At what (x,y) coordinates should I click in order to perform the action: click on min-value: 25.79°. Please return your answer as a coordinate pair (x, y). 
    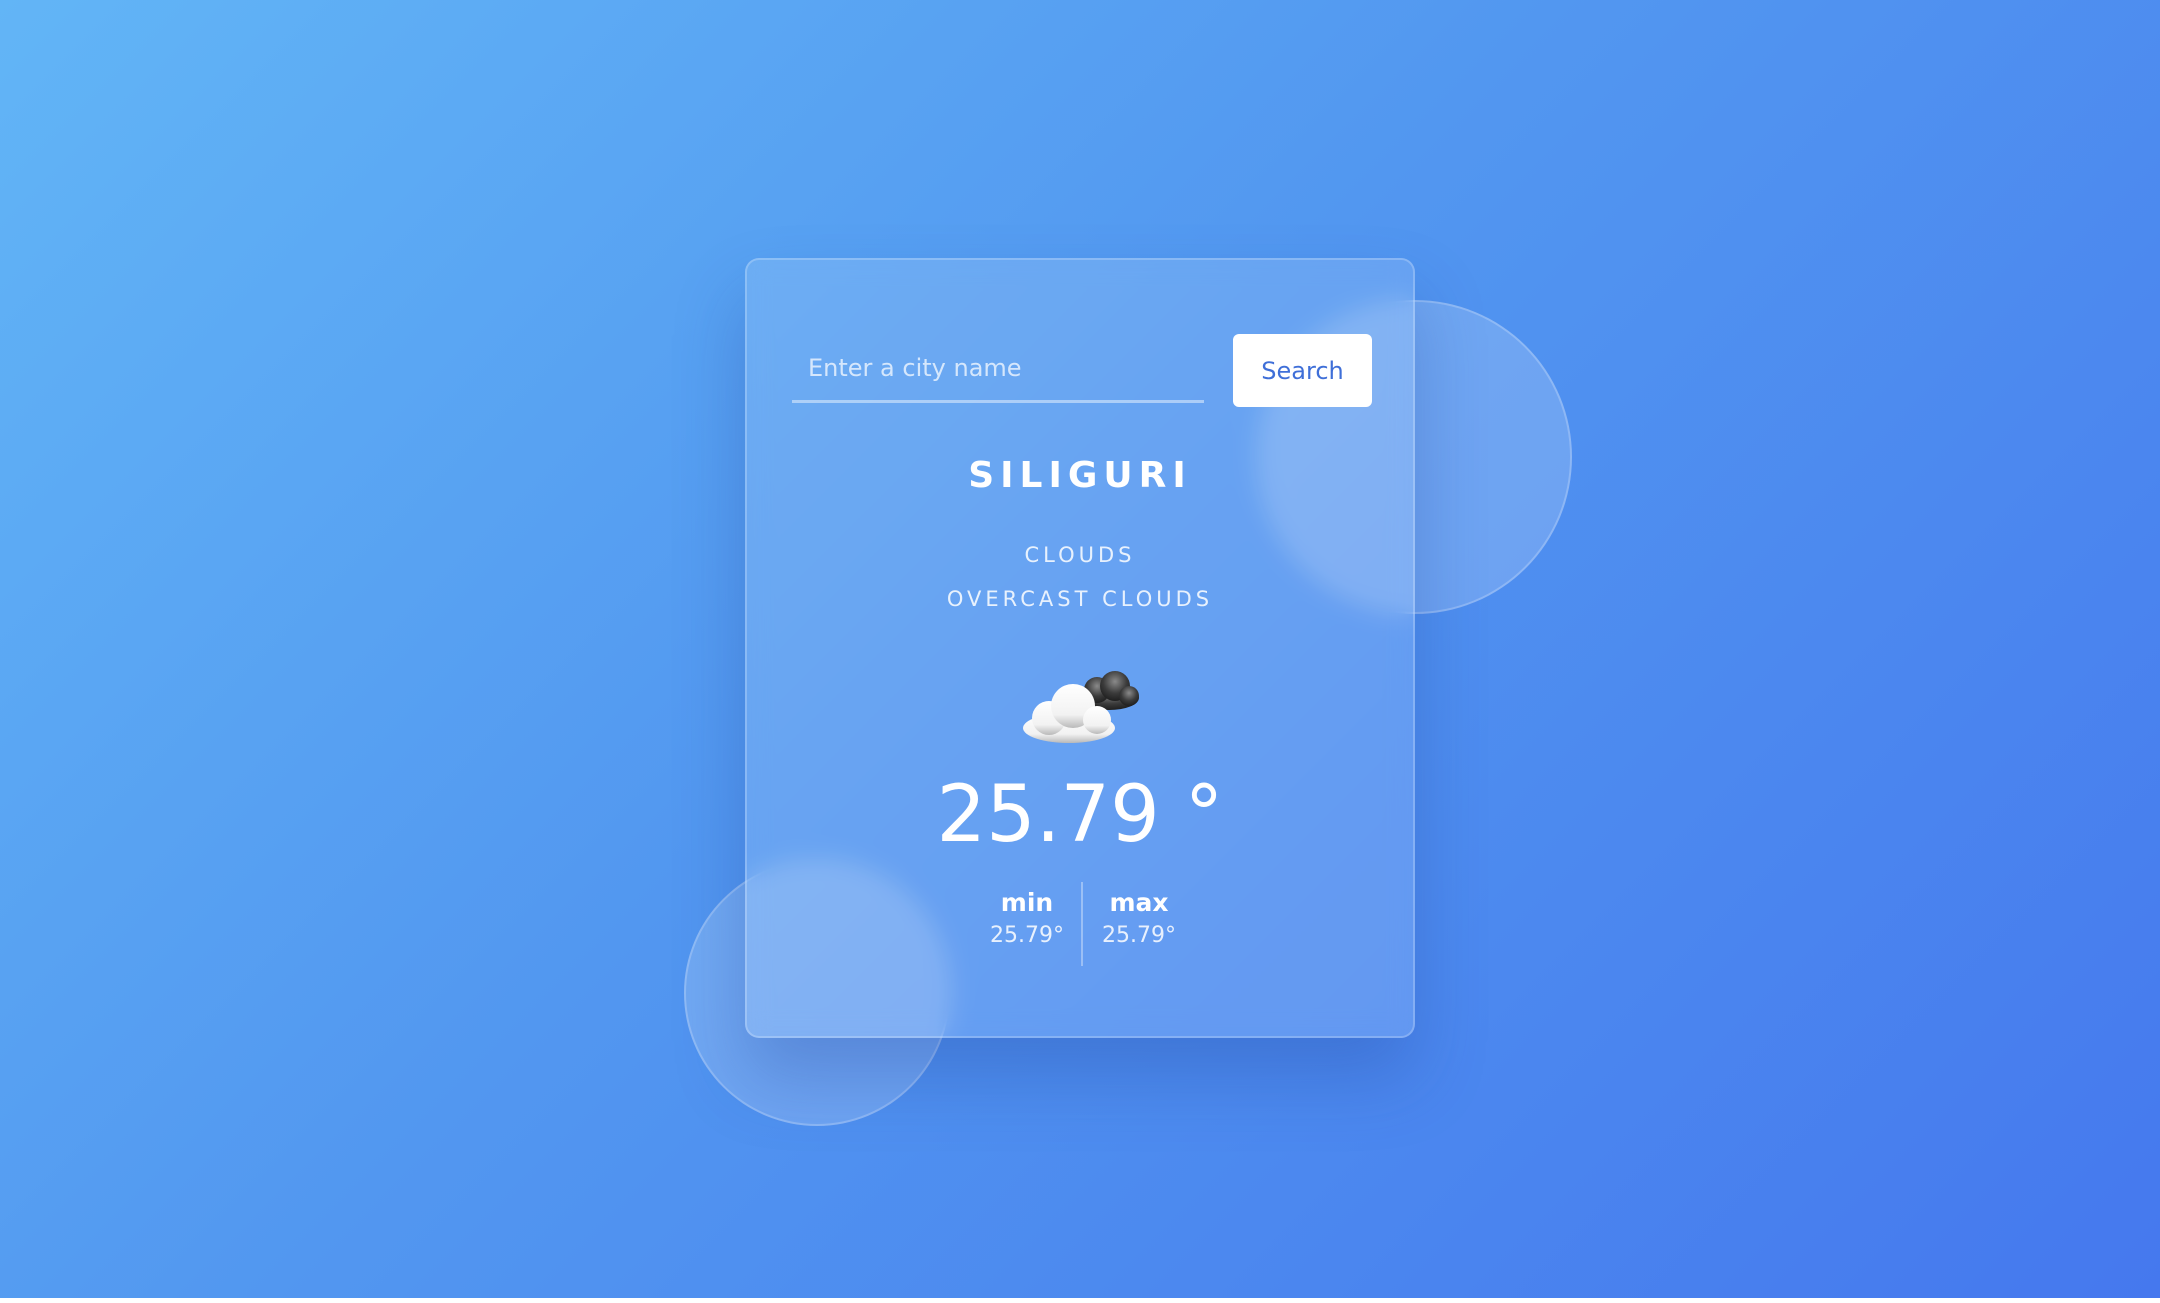
    Looking at the image, I should click on (1027, 935).